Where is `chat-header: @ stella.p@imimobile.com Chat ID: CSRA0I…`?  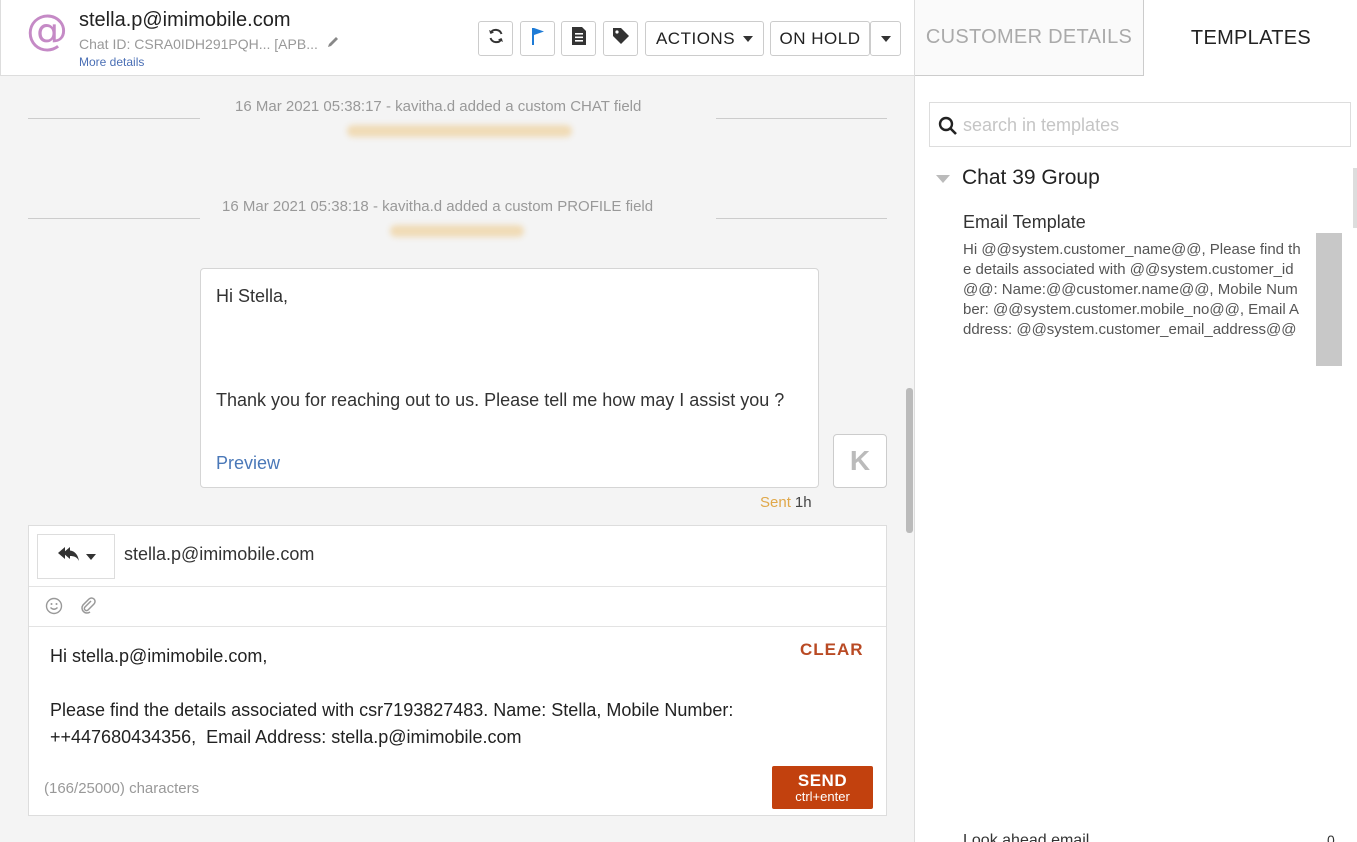
chat-header: @ stella.p@imimobile.com Chat ID: CSRA0I… is located at coordinates (457, 38).